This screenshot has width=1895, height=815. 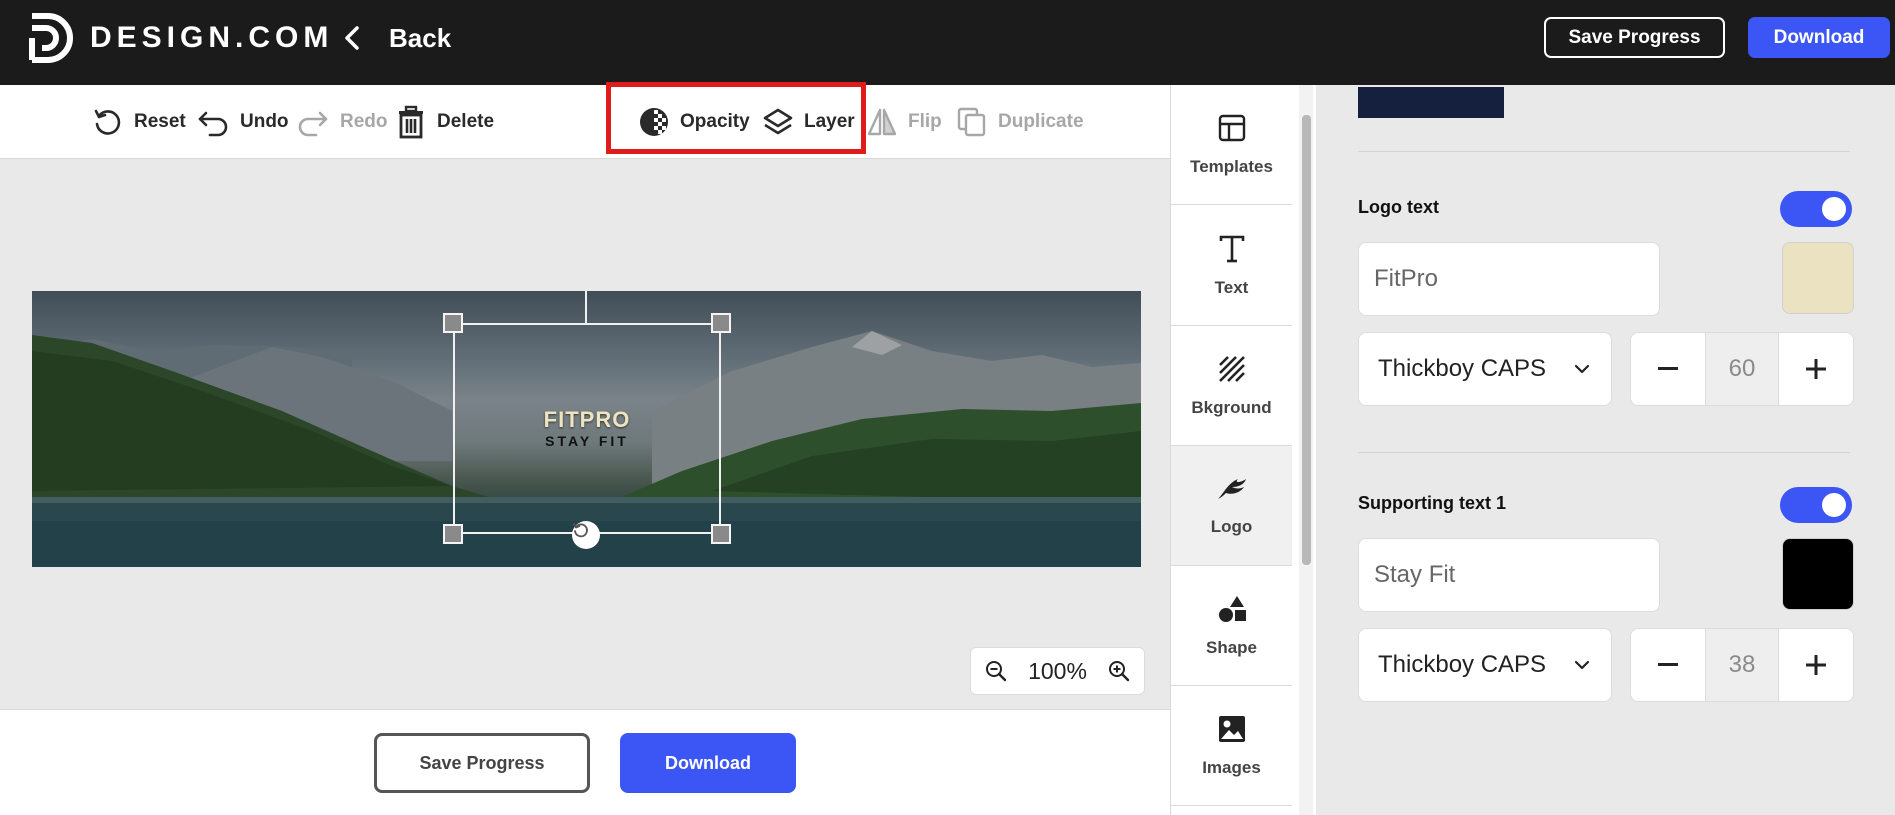 I want to click on sidebar-item-text: Text, so click(x=1231, y=266).